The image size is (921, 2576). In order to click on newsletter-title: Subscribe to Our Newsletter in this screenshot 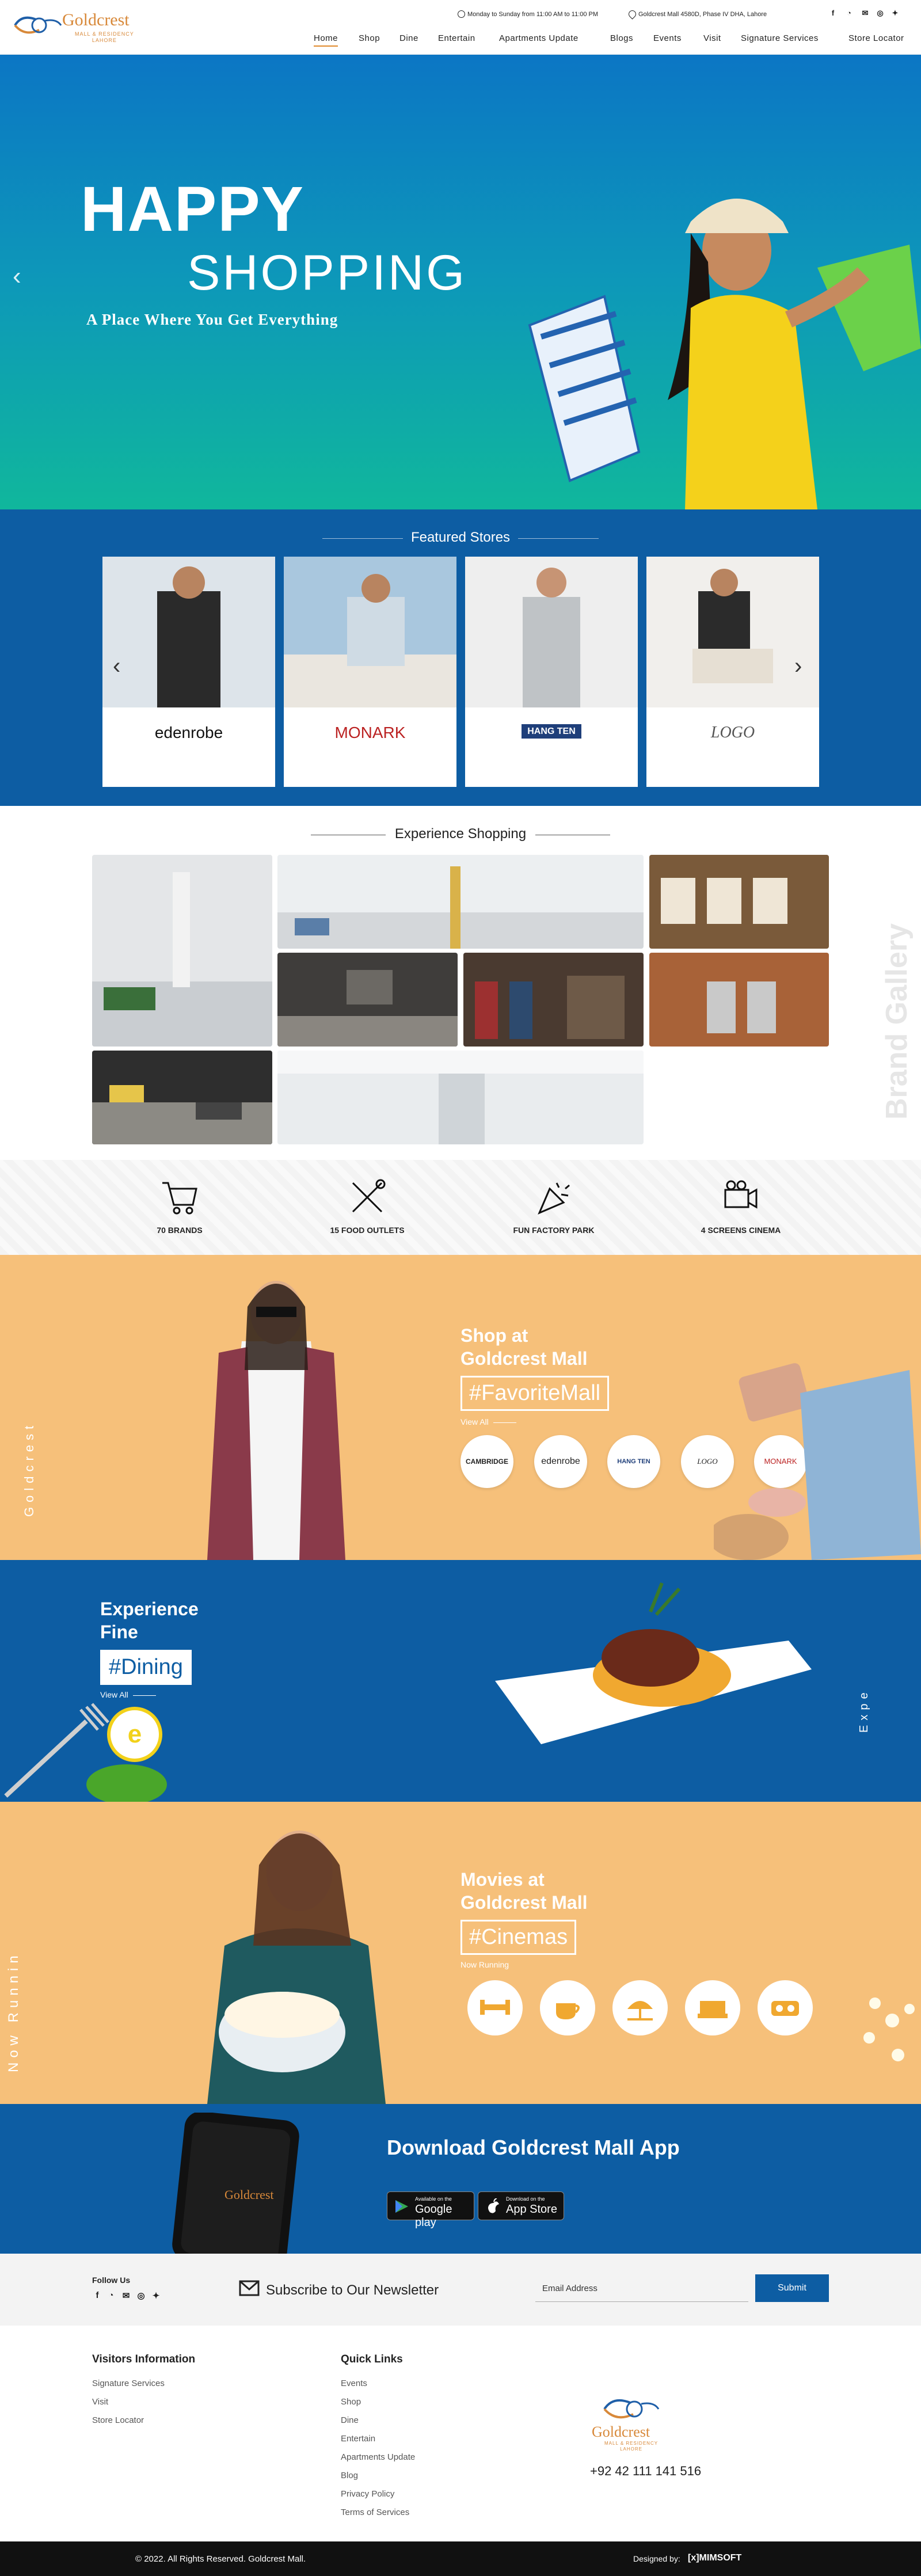, I will do `click(353, 2290)`.